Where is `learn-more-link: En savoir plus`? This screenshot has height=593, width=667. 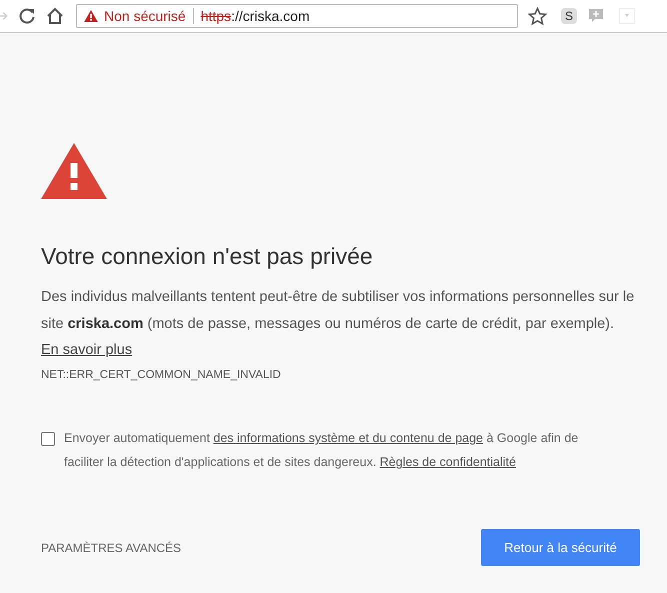 learn-more-link: En savoir plus is located at coordinates (86, 350).